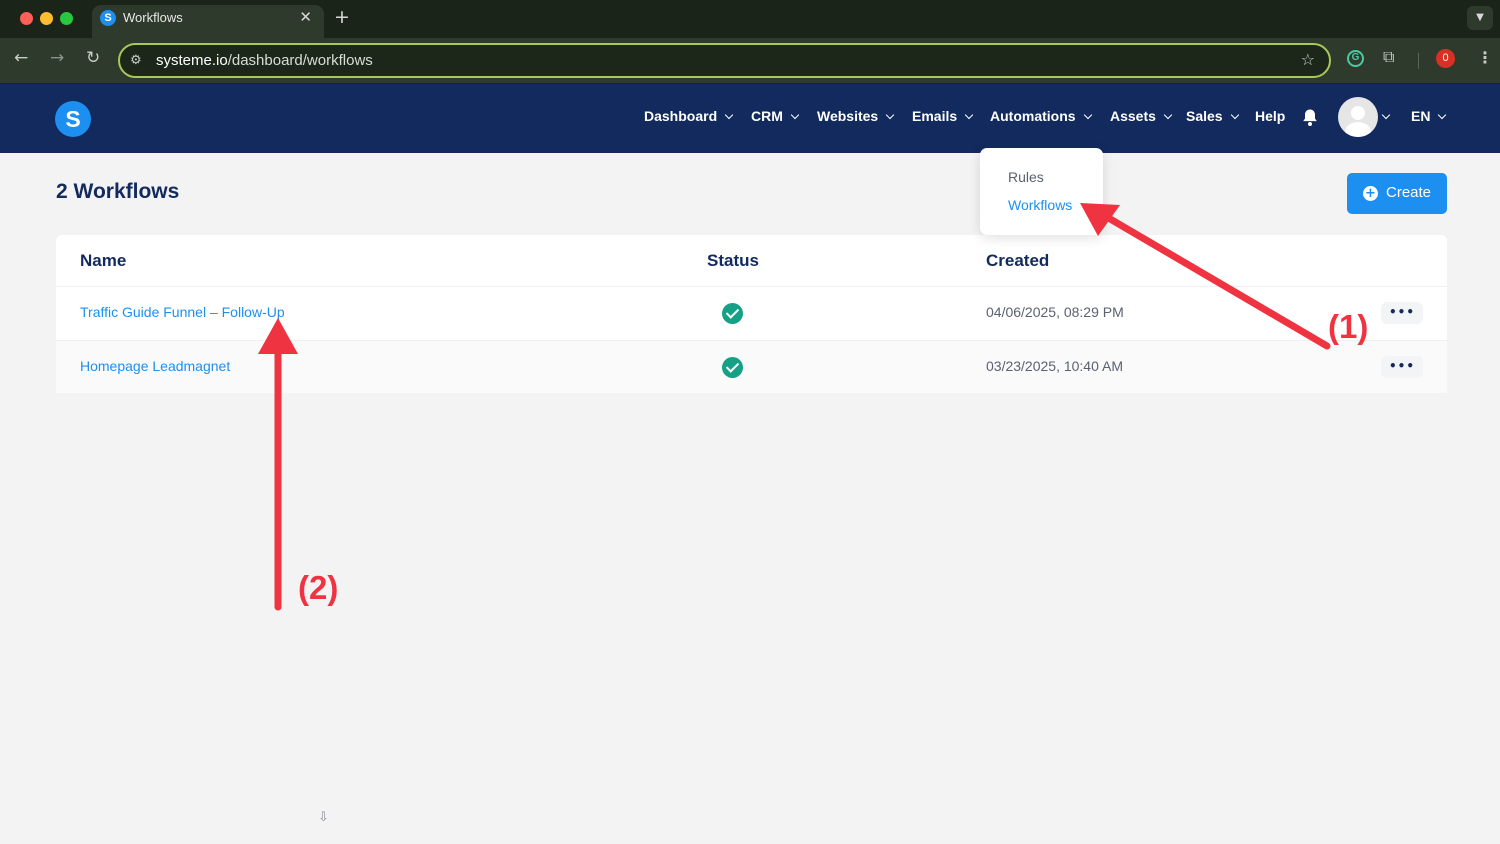 Image resolution: width=1500 pixels, height=844 pixels. What do you see at coordinates (66, 18) in the screenshot?
I see `zoom-window-button` at bounding box center [66, 18].